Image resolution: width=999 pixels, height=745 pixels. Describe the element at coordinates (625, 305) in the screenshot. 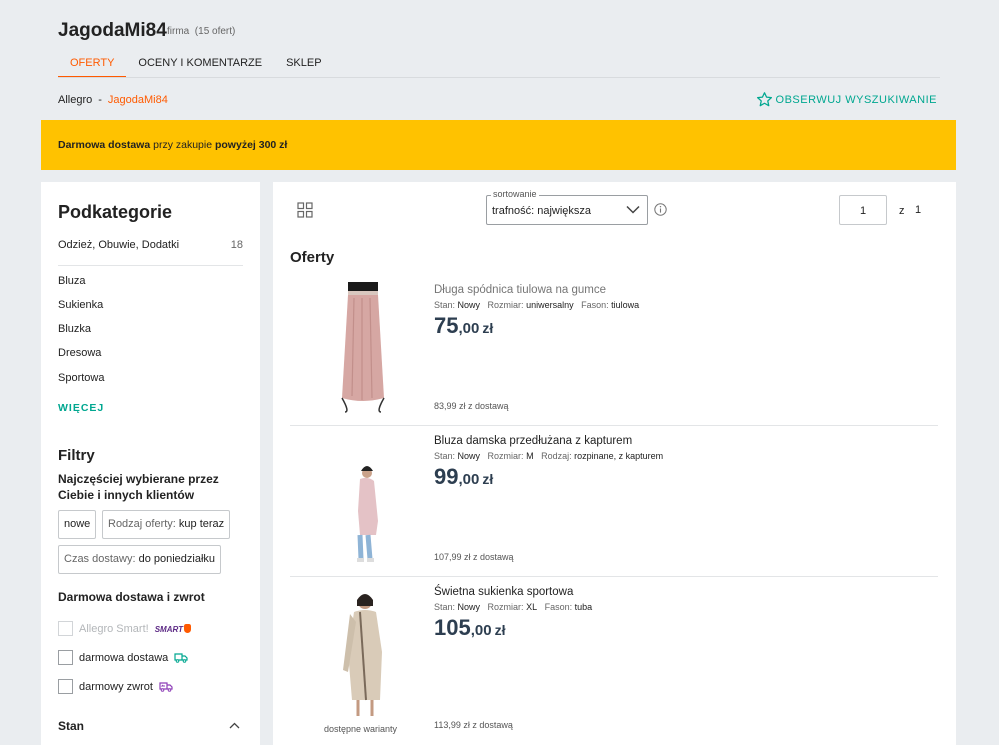

I see `param-value: tiulowa` at that location.